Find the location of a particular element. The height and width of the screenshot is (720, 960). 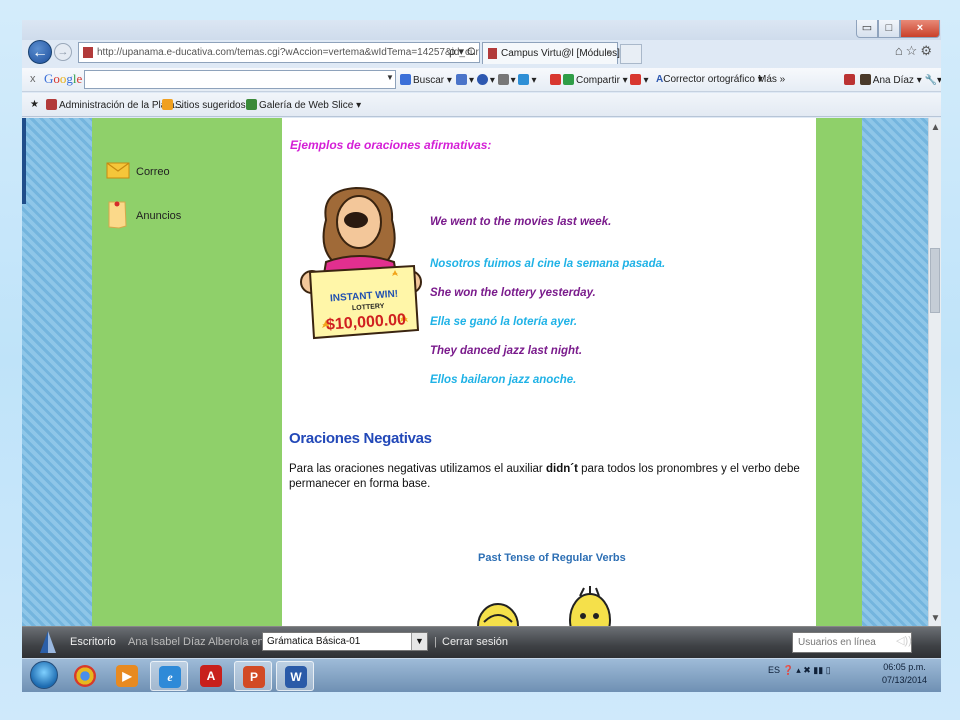

course-select: Grámatica Básica-01 ▼ is located at coordinates (345, 641).